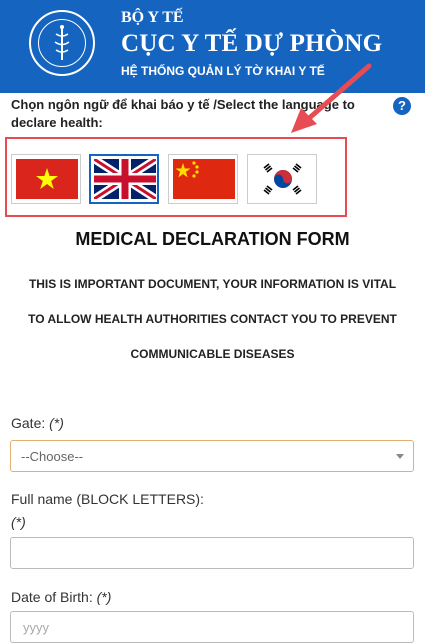 This screenshot has height=643, width=425. I want to click on form-title: MEDICAL DECLARATION FORM, so click(212, 239).